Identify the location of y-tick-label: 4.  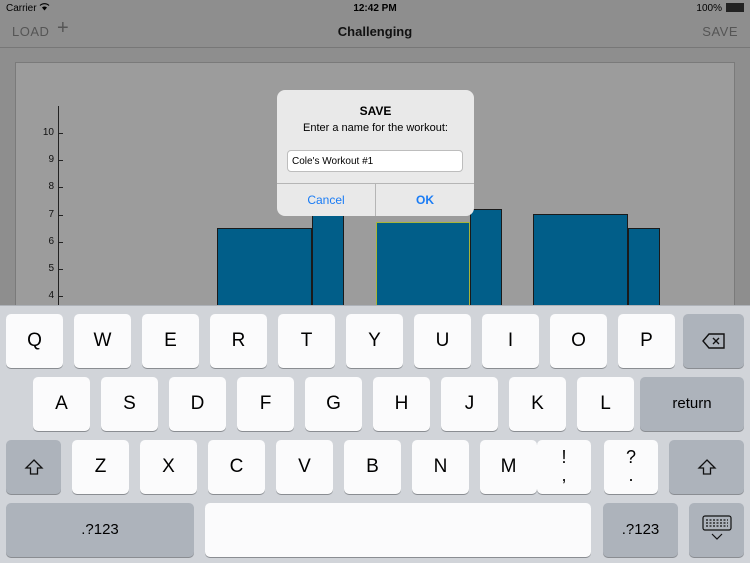
(55, 295).